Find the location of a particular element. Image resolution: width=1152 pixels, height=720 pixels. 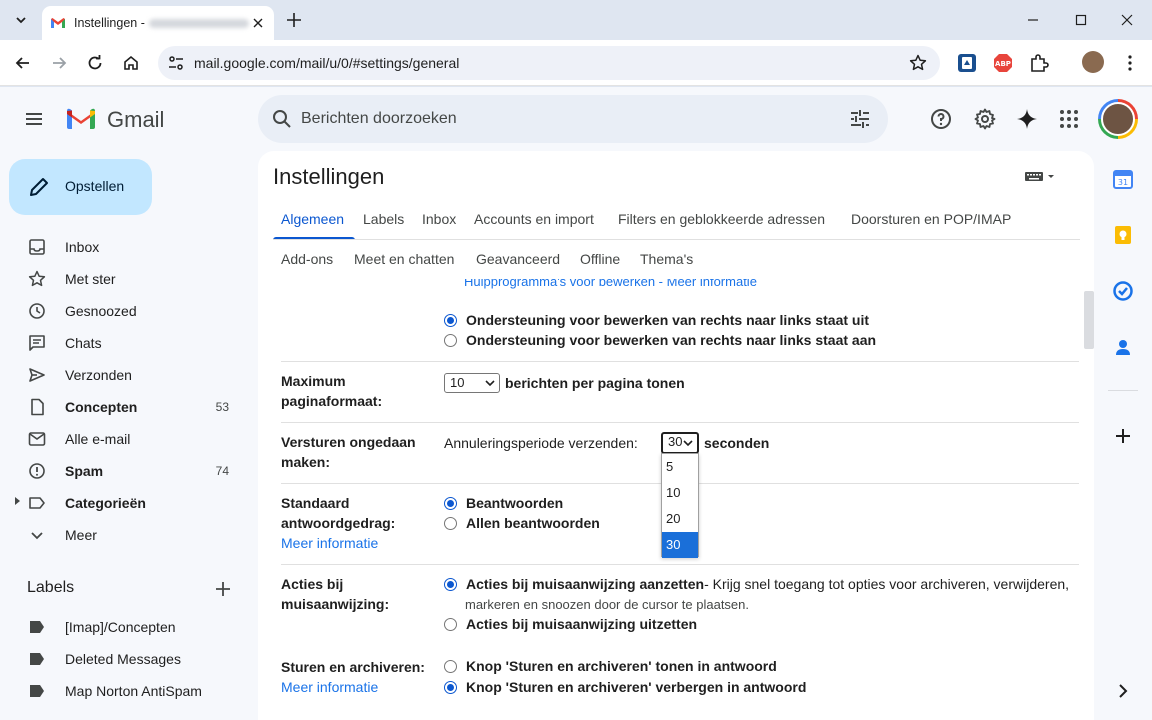

nav-item-categories: Categorieën is located at coordinates (128, 503).